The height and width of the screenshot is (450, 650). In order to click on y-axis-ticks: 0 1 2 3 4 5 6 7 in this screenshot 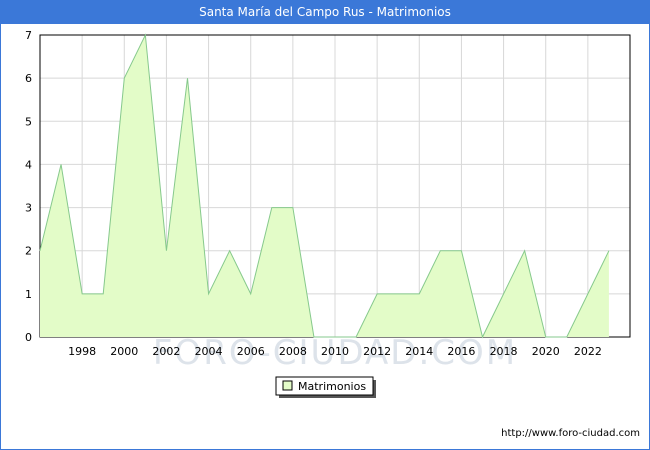, I will do `click(28, 186)`.